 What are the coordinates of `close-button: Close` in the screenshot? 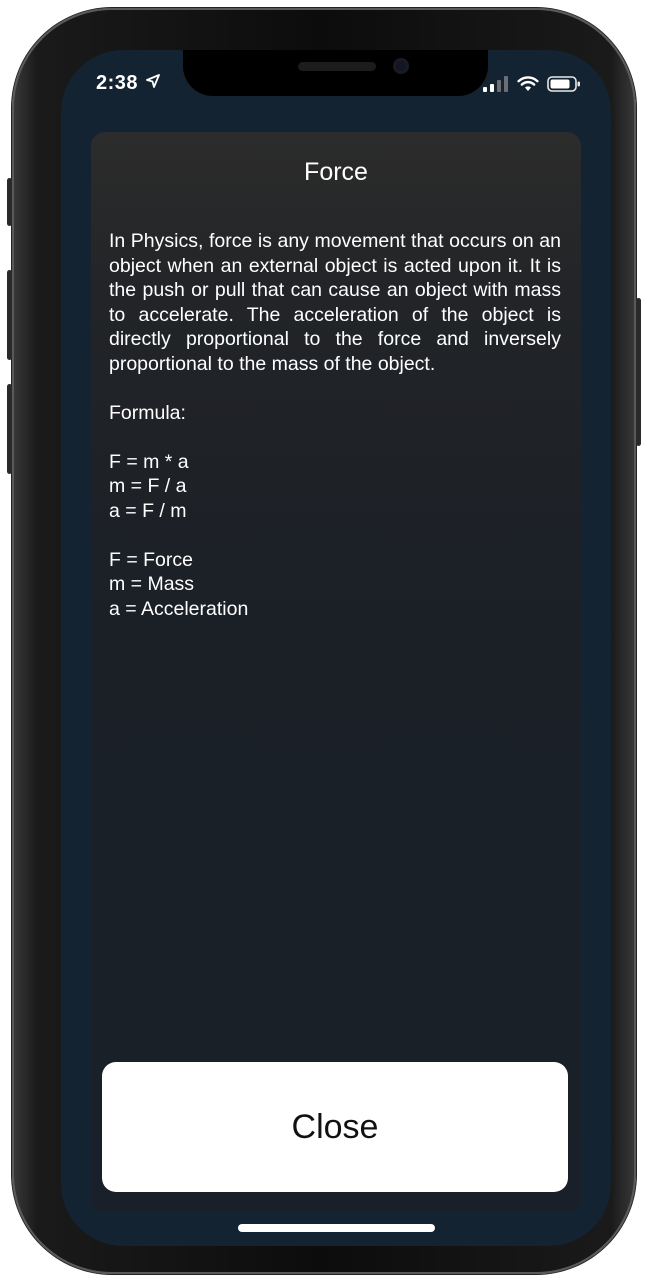 It's located at (335, 1127).